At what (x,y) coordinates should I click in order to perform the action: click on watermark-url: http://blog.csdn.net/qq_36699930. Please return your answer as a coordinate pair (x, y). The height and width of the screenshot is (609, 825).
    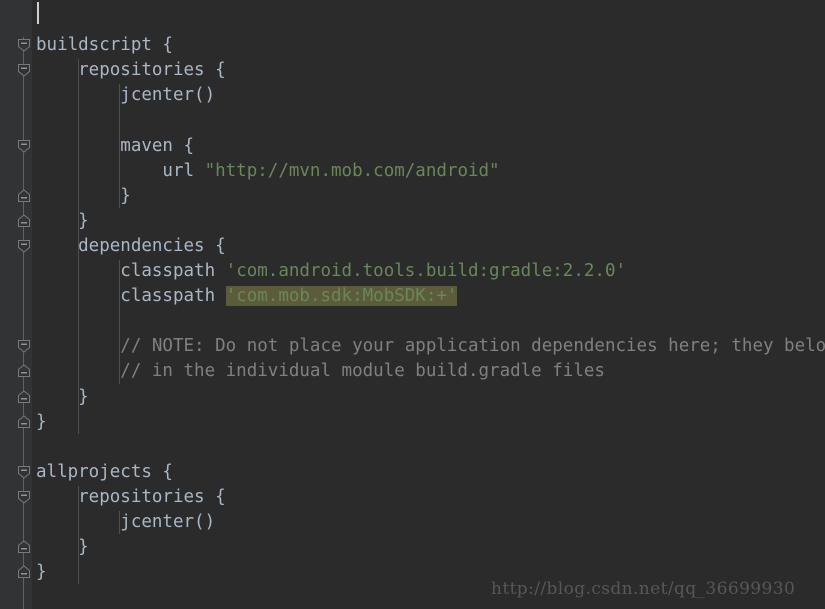
    Looking at the image, I should click on (643, 589).